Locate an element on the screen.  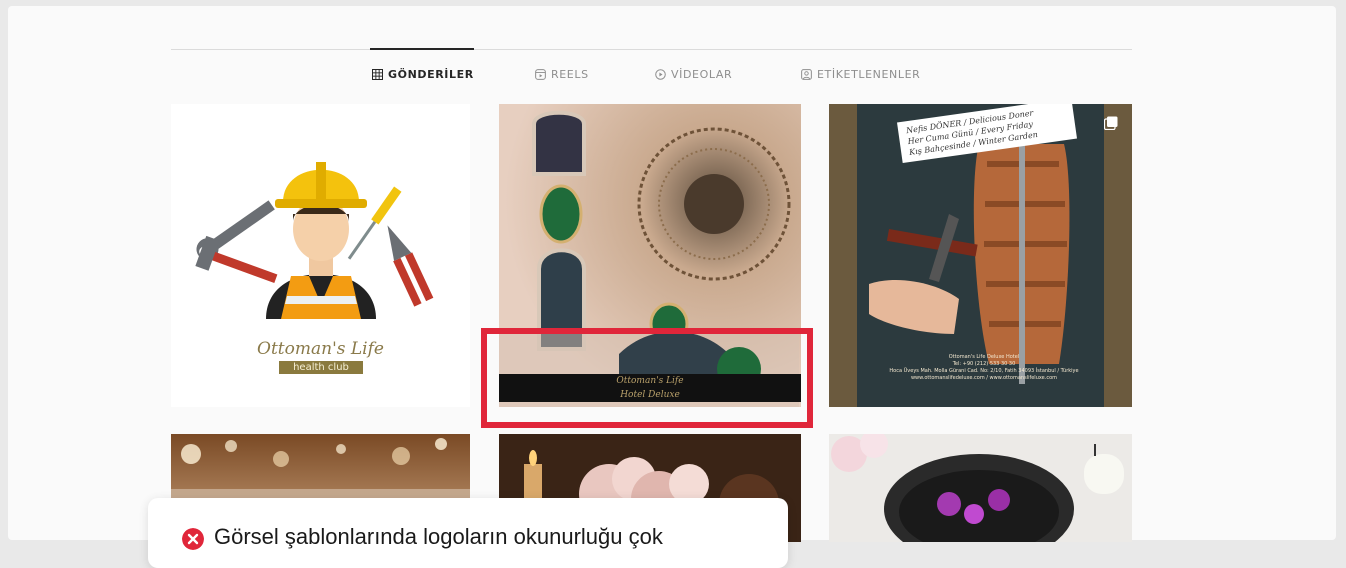
tab-videos-label: VİDEOLAR is located at coordinates (702, 74).